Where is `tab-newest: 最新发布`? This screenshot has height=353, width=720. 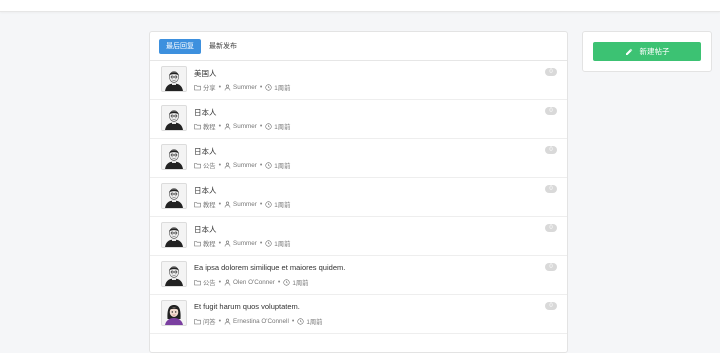 tab-newest: 最新发布 is located at coordinates (223, 46).